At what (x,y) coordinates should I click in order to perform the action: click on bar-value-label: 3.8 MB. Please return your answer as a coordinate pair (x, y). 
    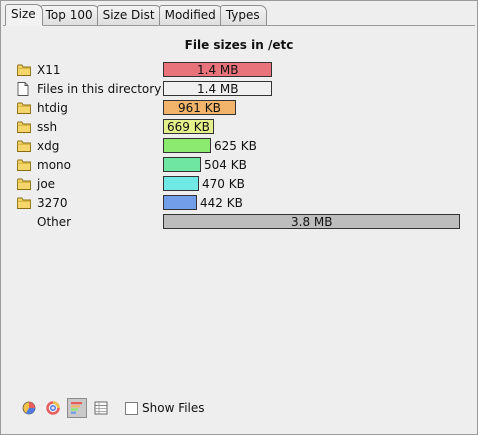
    Looking at the image, I should click on (312, 222).